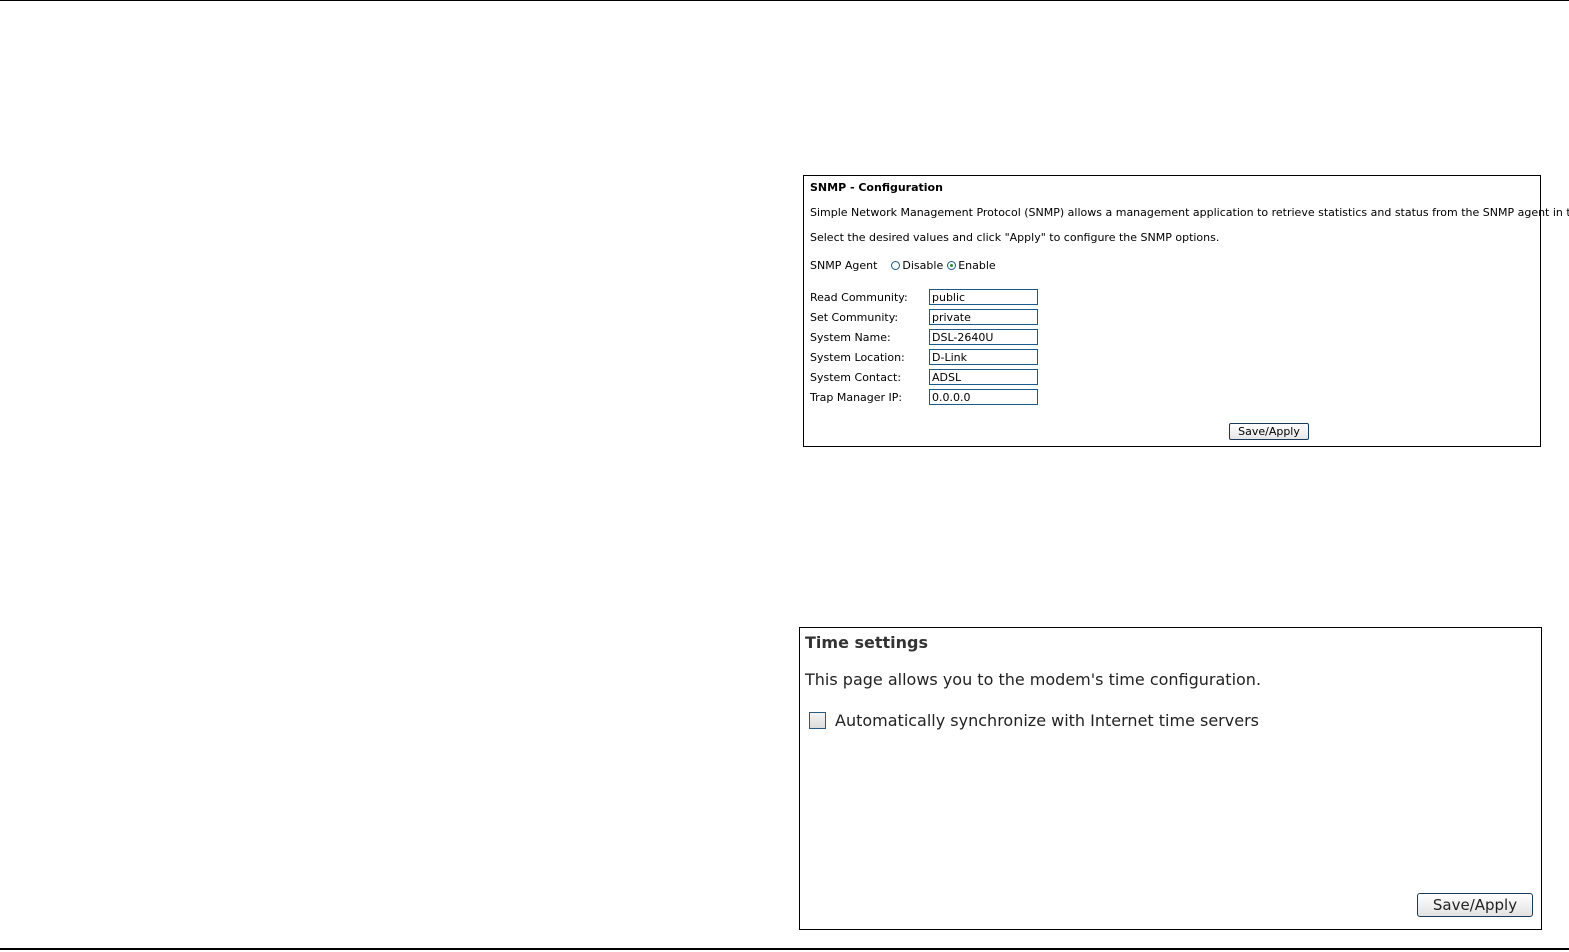 This screenshot has height=952, width=1569. Describe the element at coordinates (924, 397) in the screenshot. I see `trap-manager-ip-row: Trap Manager IP:` at that location.